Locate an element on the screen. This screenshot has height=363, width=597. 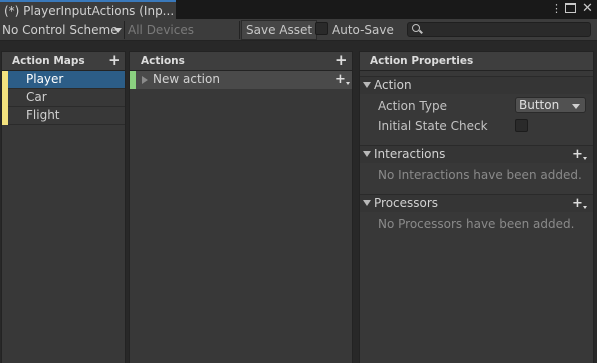
action-maps-title: Action Maps is located at coordinates (48, 61).